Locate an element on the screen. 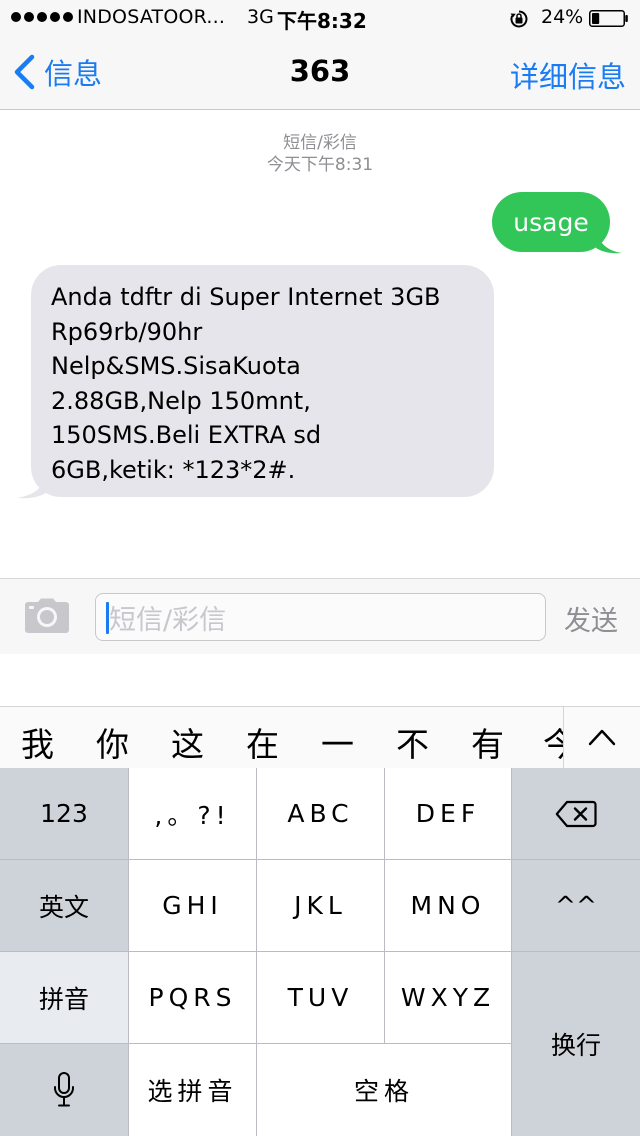 The image size is (640, 1136). battery-percent: 24% is located at coordinates (562, 17).